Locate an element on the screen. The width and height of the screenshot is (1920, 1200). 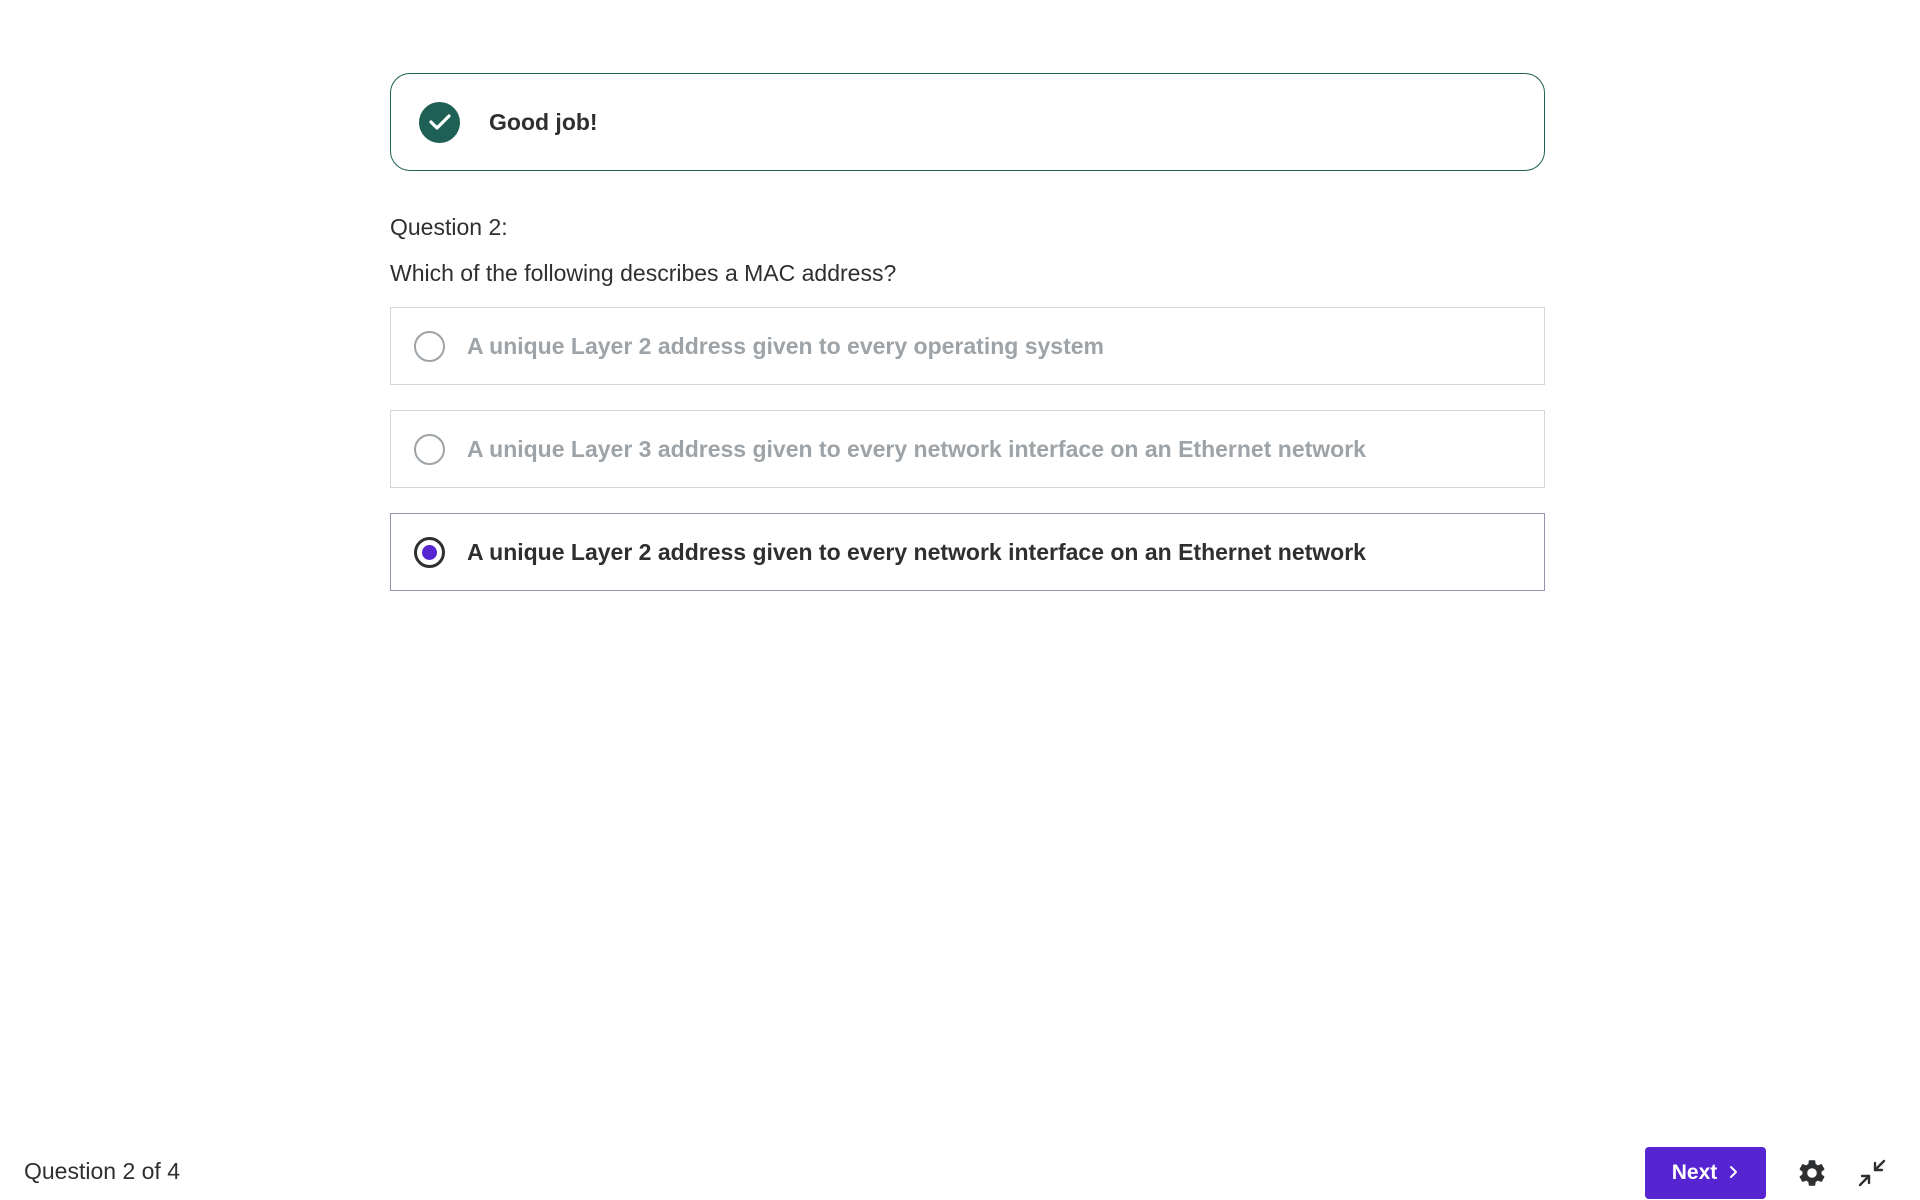
radio-dot is located at coordinates (429, 552).